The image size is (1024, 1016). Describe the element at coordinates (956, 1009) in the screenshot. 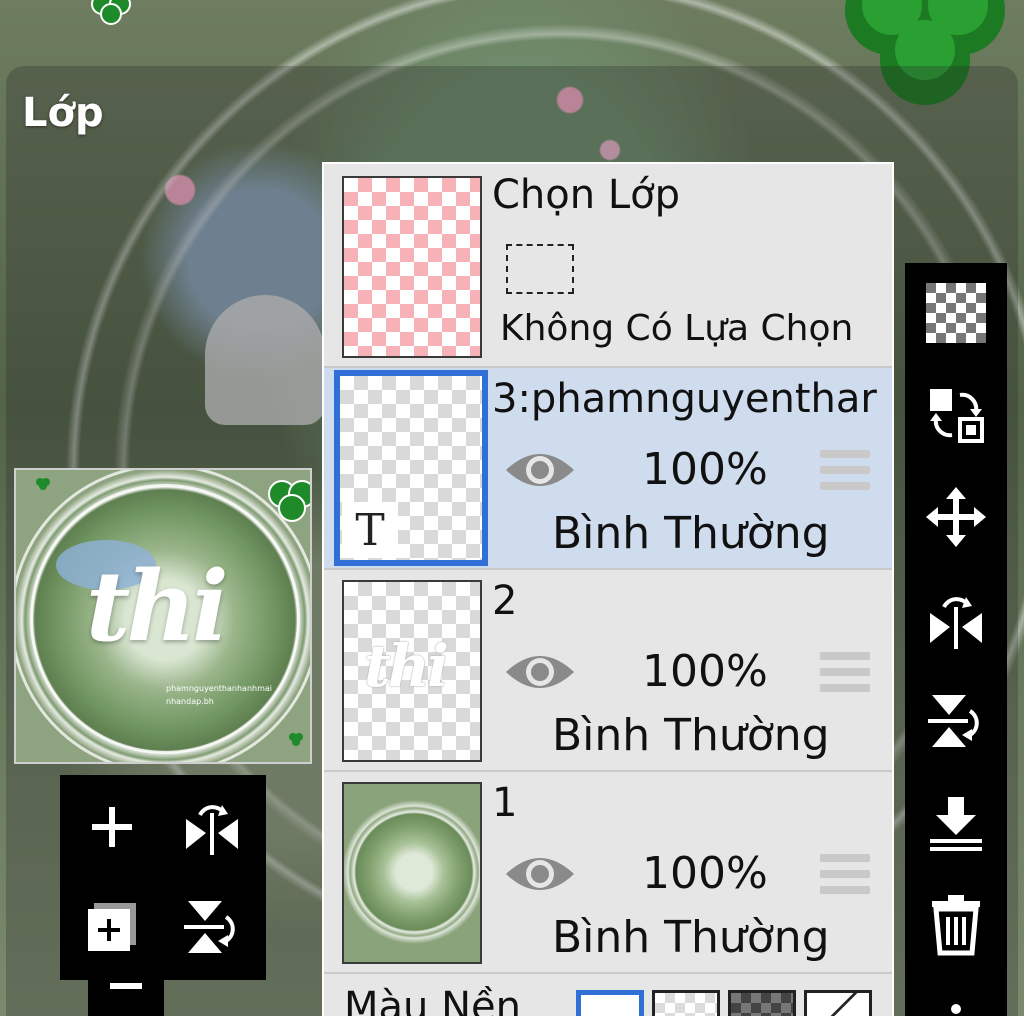

I see `more-icon` at that location.